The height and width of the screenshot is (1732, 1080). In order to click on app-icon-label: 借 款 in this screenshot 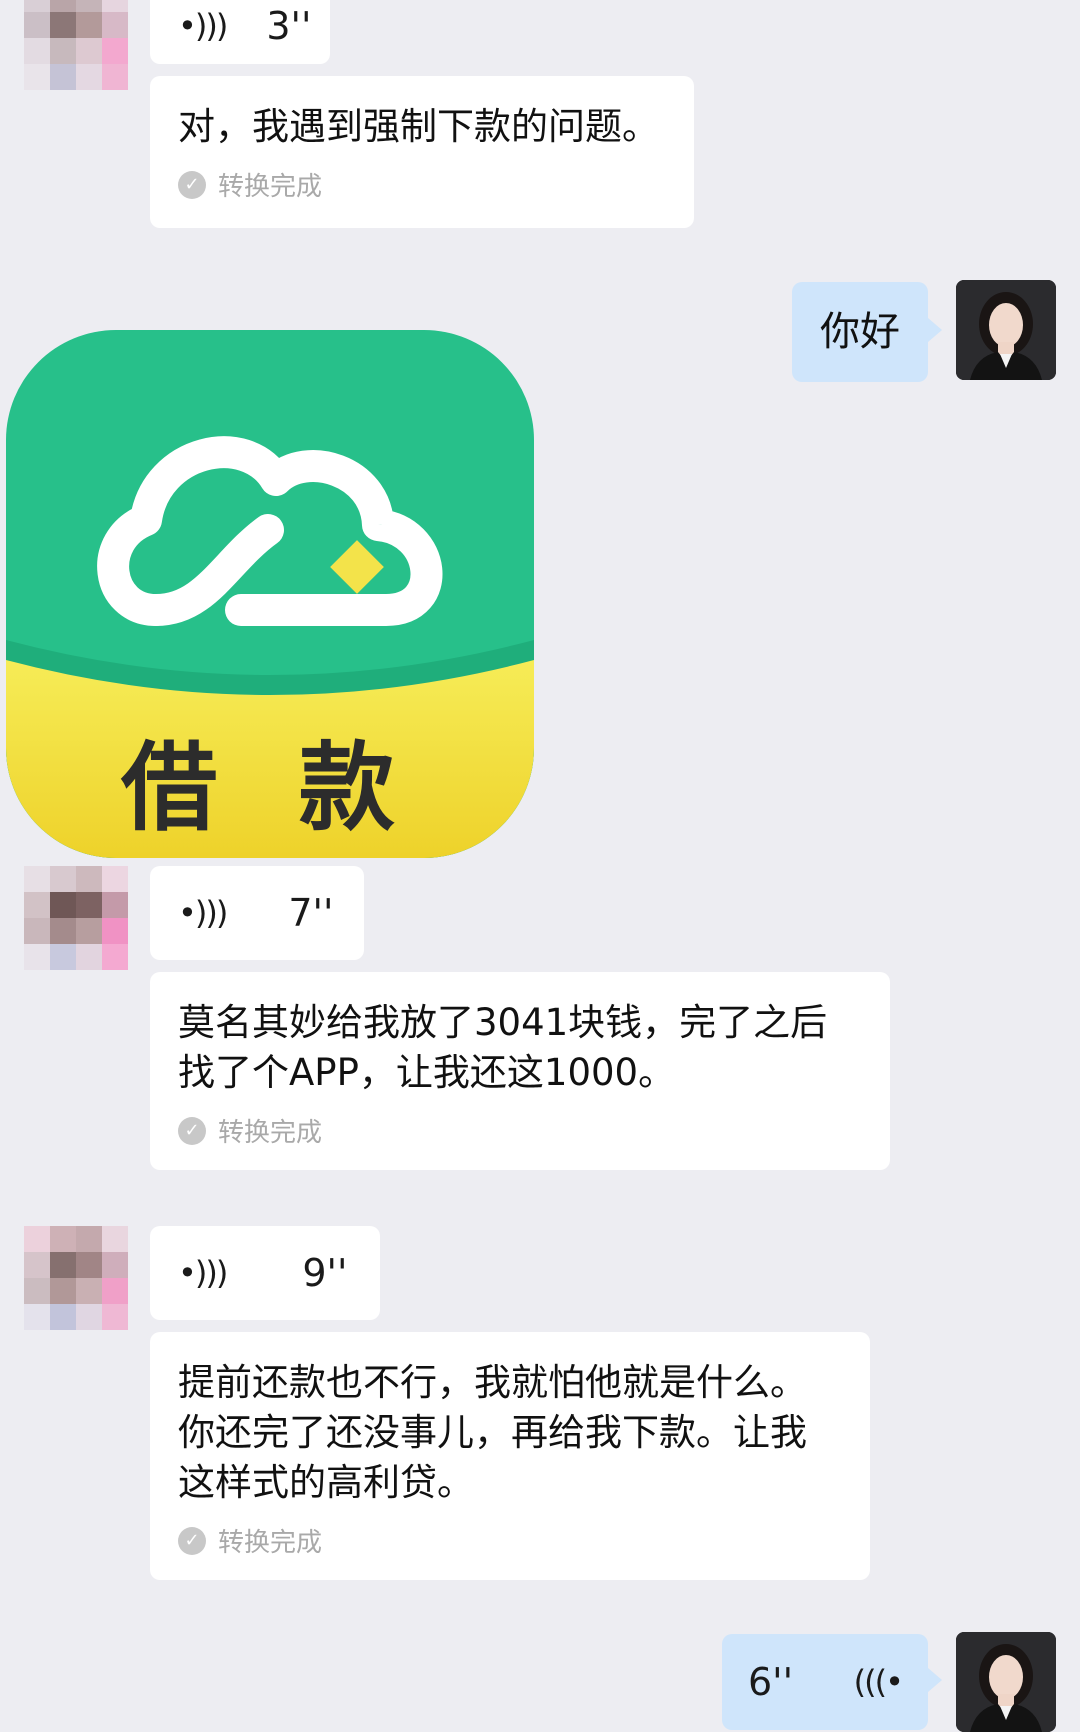, I will do `click(270, 788)`.